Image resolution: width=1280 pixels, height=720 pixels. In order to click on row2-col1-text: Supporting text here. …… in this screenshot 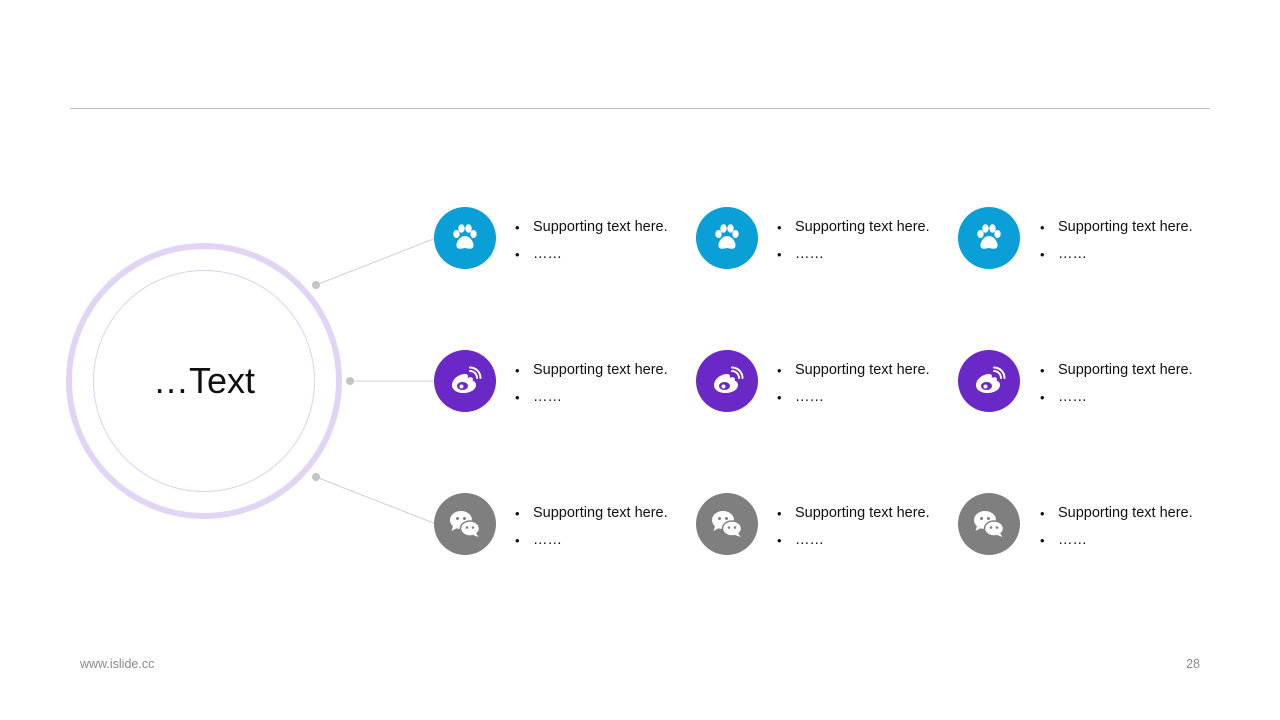, I will do `click(591, 384)`.